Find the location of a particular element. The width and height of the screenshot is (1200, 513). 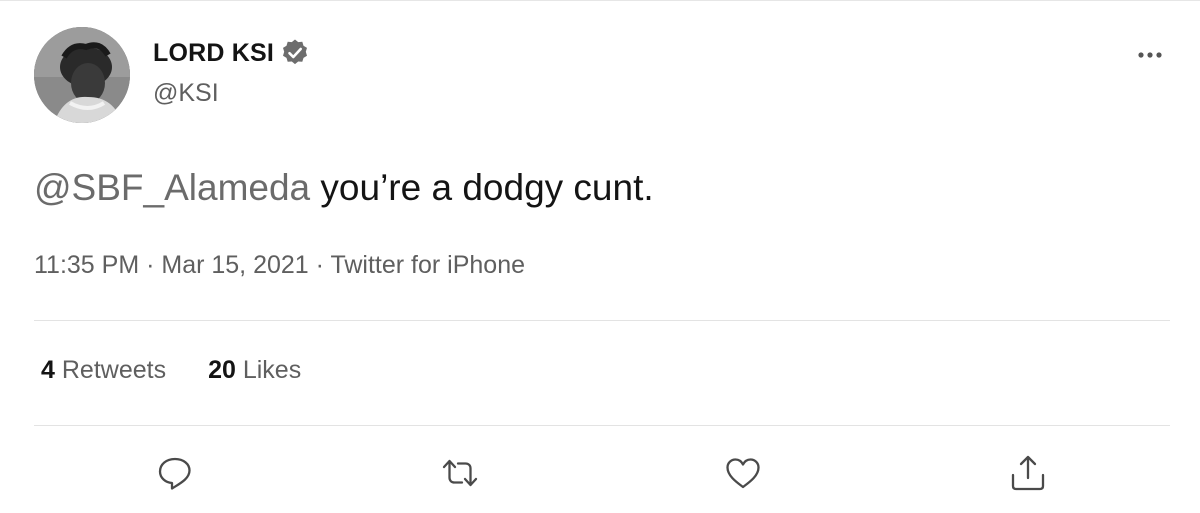

share-button is located at coordinates (1028, 473).